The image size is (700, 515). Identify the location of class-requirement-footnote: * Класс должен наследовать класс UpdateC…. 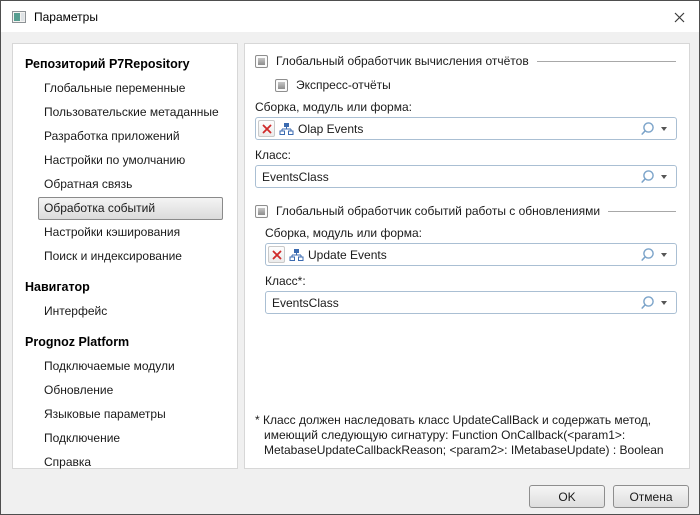
(459, 435).